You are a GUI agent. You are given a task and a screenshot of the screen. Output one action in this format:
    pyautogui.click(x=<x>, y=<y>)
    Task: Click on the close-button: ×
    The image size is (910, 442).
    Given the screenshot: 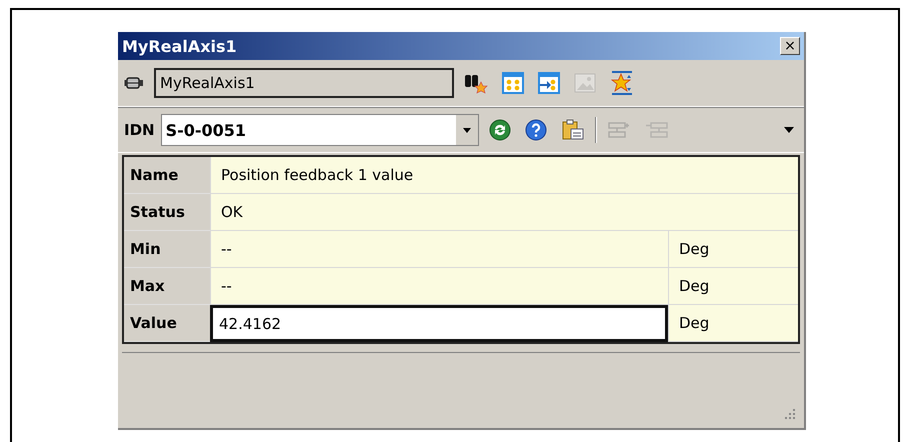 What is the action you would take?
    pyautogui.click(x=790, y=46)
    